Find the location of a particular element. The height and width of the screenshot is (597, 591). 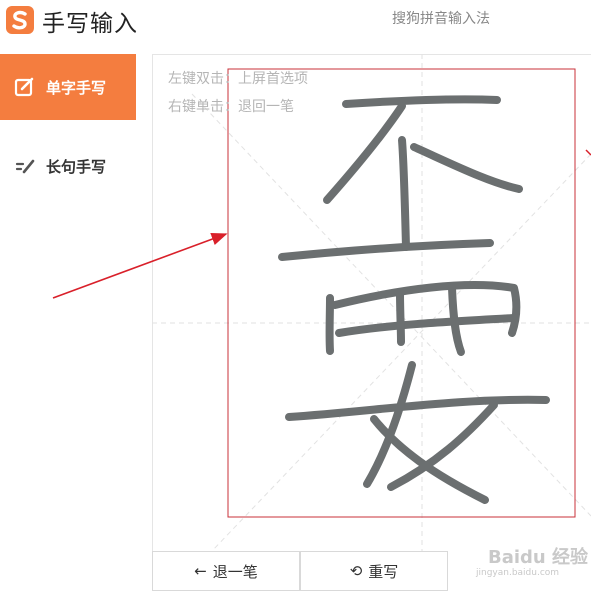

sidebar-item-single-char: 单字手写 is located at coordinates (68, 87).